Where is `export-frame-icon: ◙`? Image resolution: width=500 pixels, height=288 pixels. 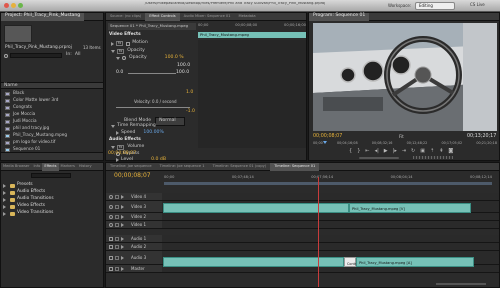
export-frame-icon: ◙ is located at coordinates (450, 151).